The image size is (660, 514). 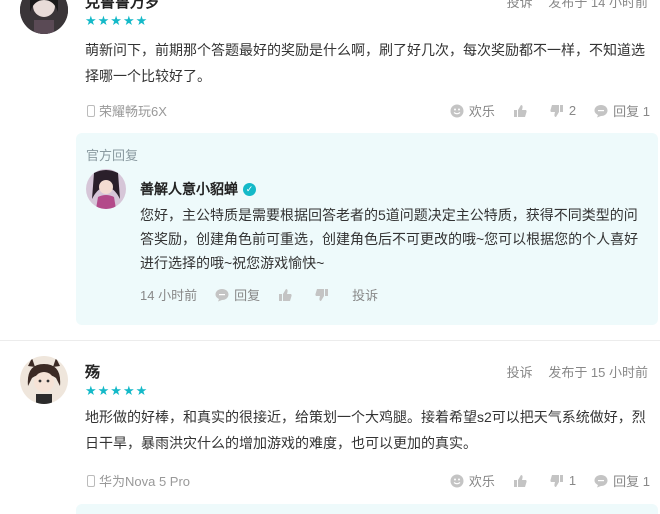 I want to click on device-label: 荣耀畅玩6X, so click(x=127, y=110).